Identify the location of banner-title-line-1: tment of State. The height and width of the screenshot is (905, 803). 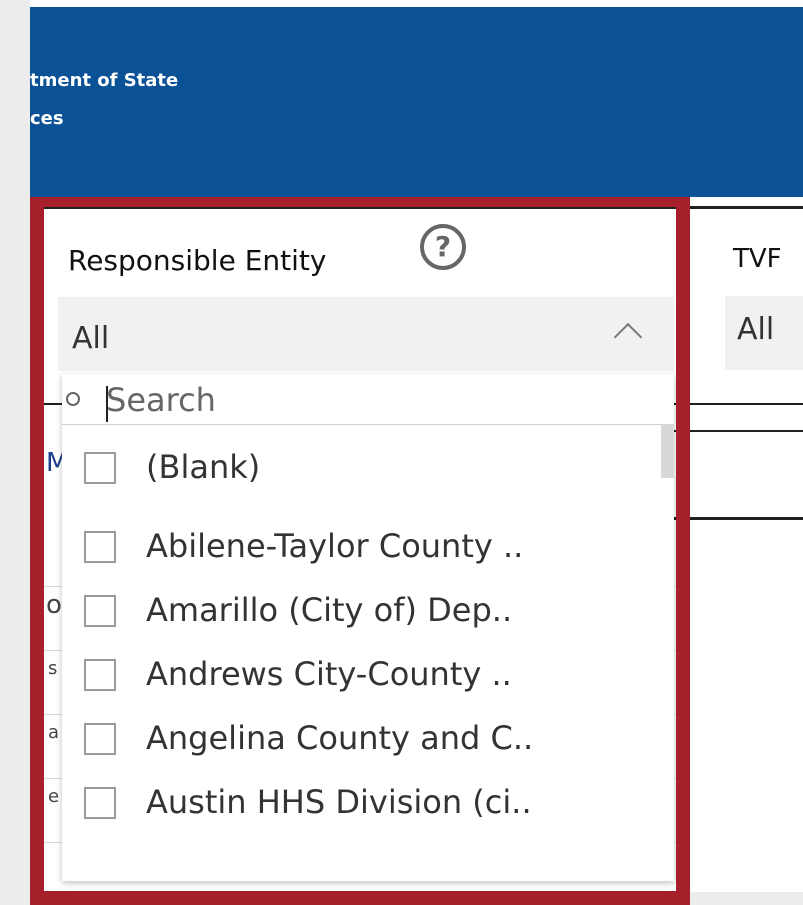
(104, 80).